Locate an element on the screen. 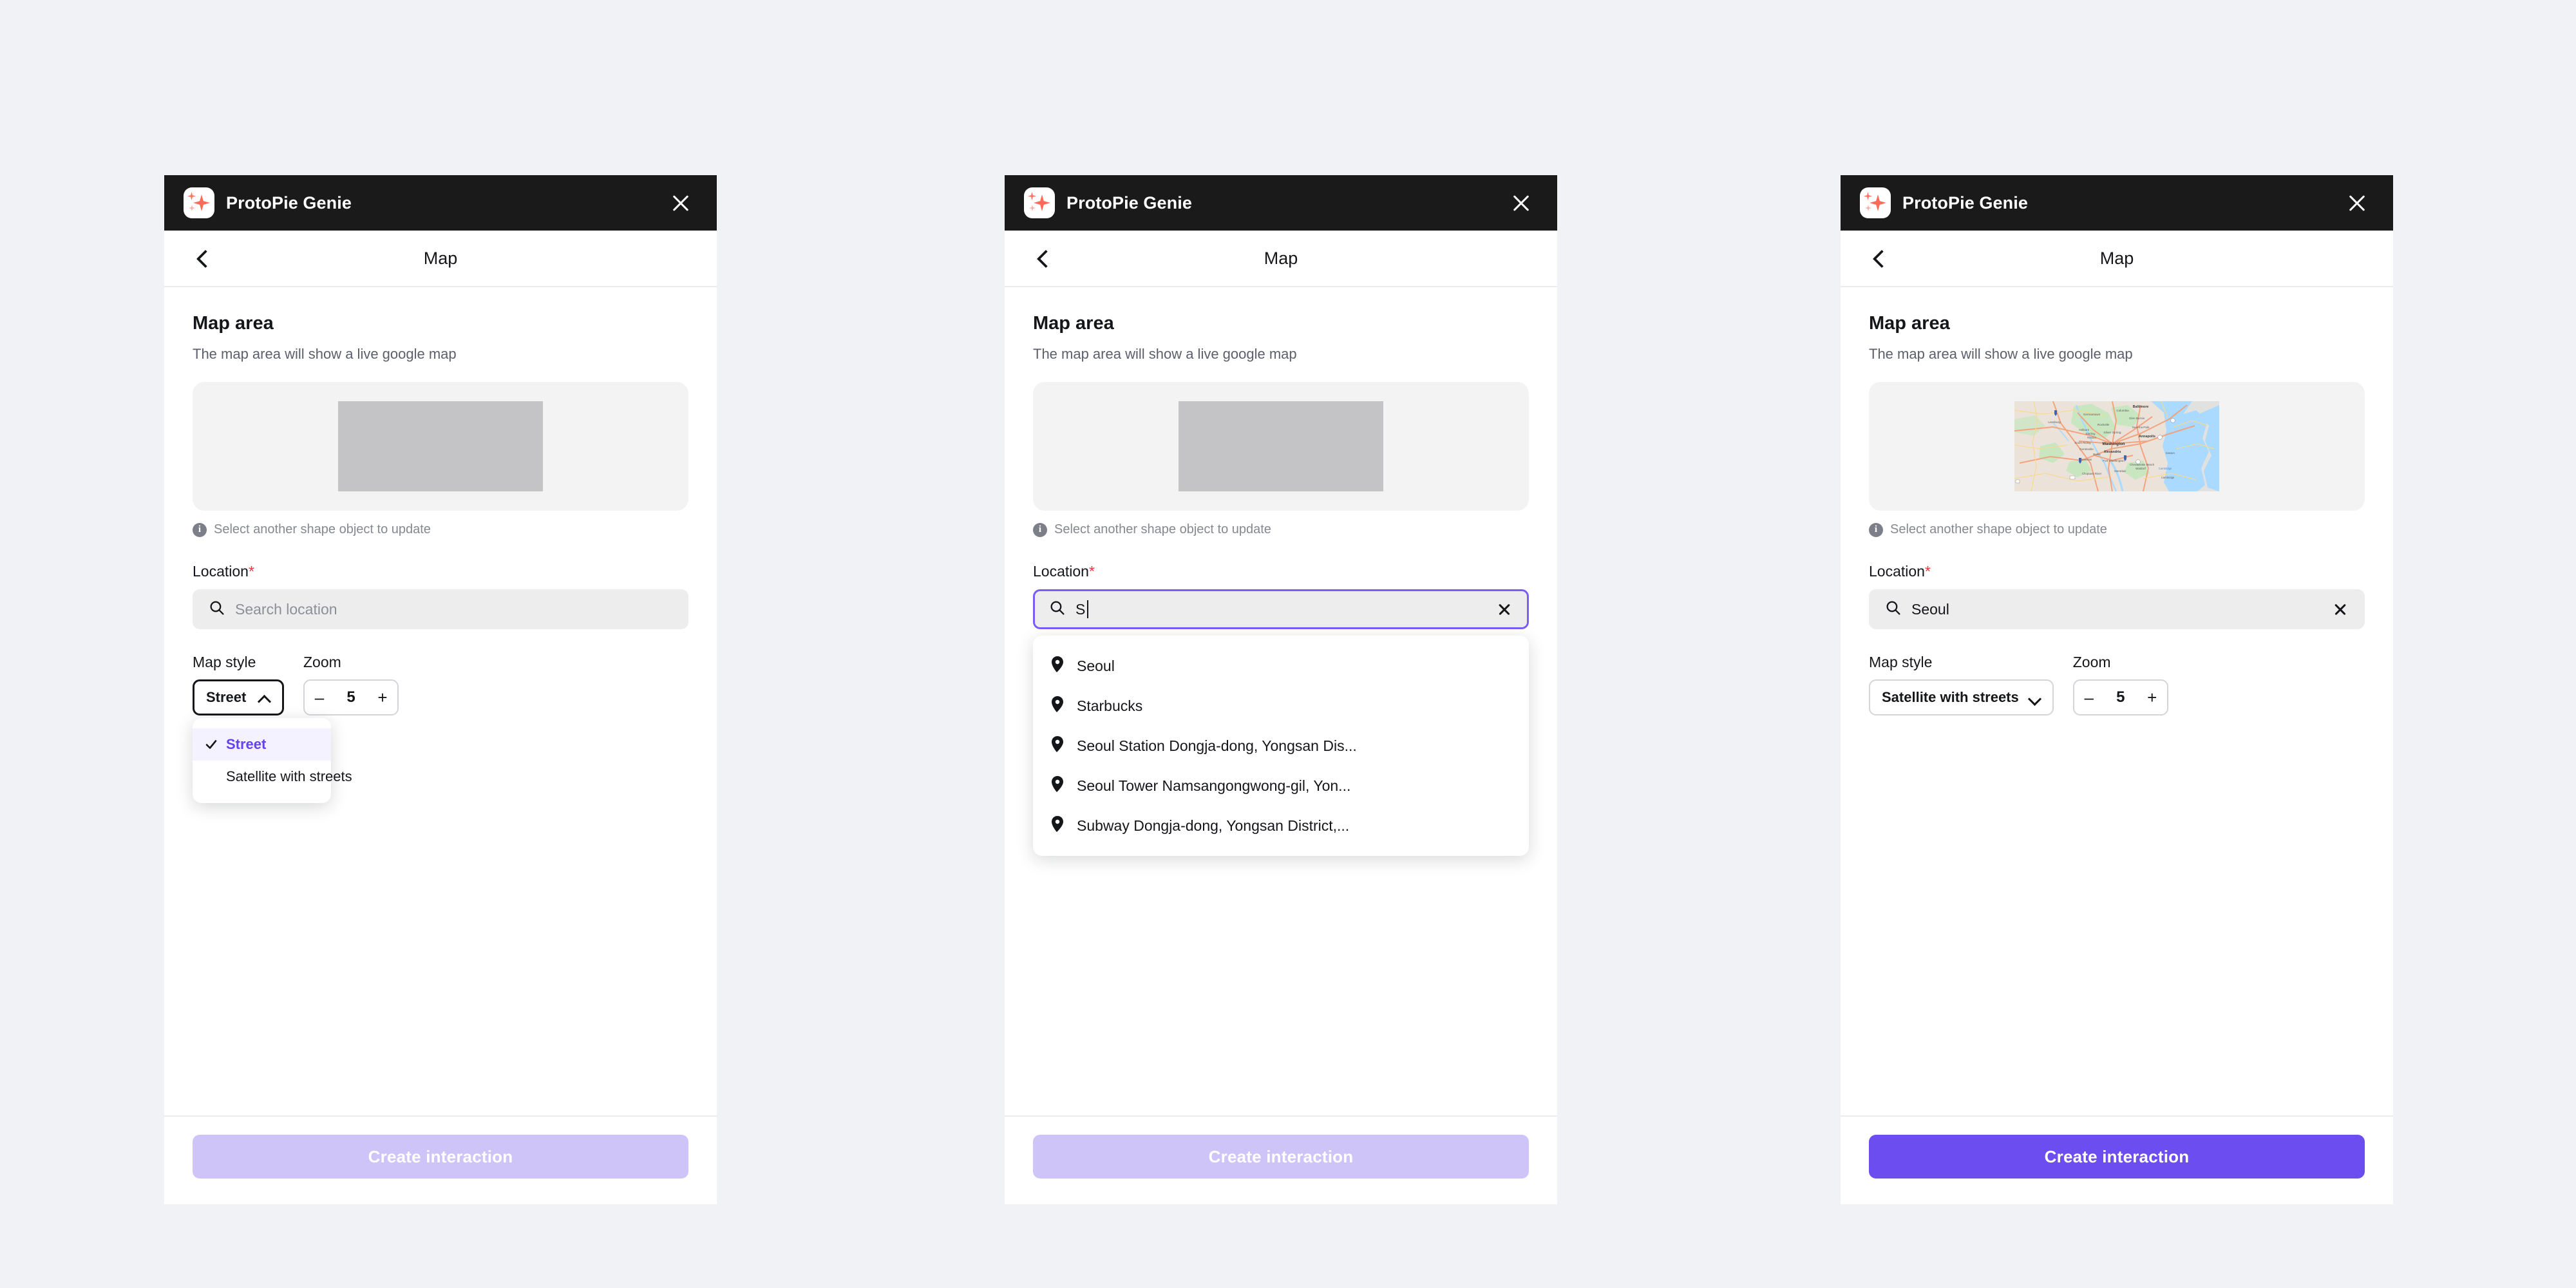  svg-text: Easton is located at coordinates (2170, 453).